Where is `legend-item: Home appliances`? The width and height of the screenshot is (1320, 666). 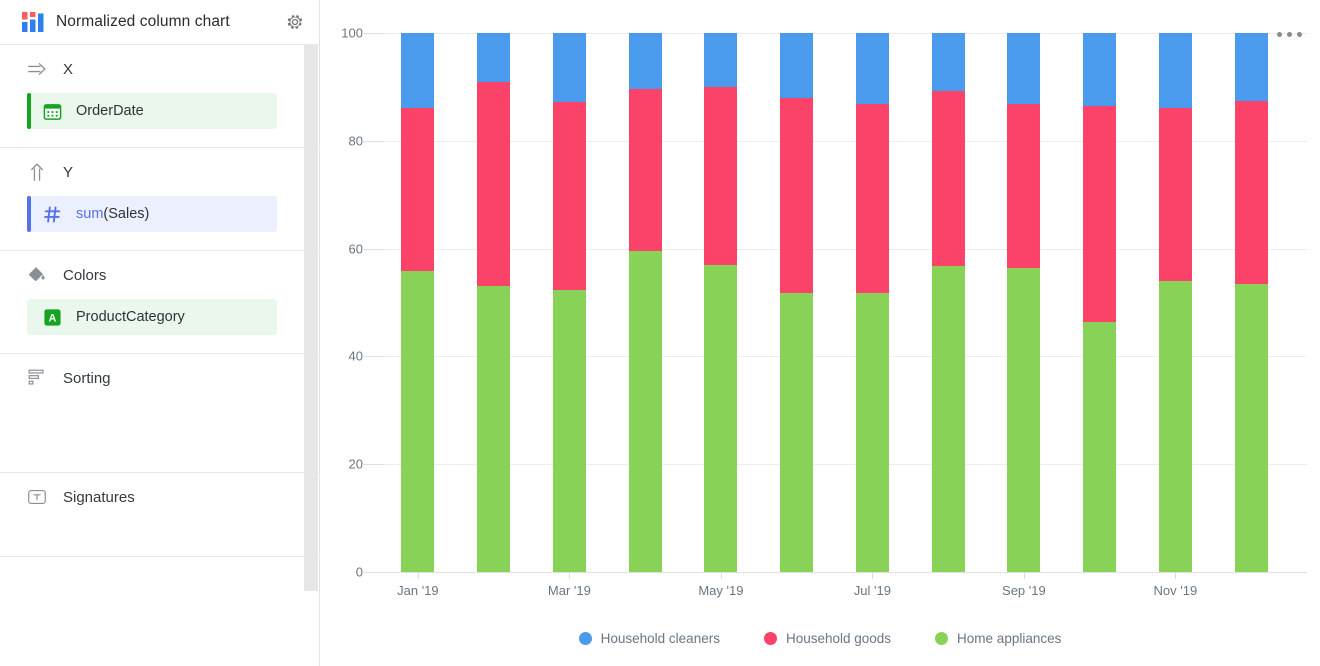 legend-item: Home appliances is located at coordinates (998, 638).